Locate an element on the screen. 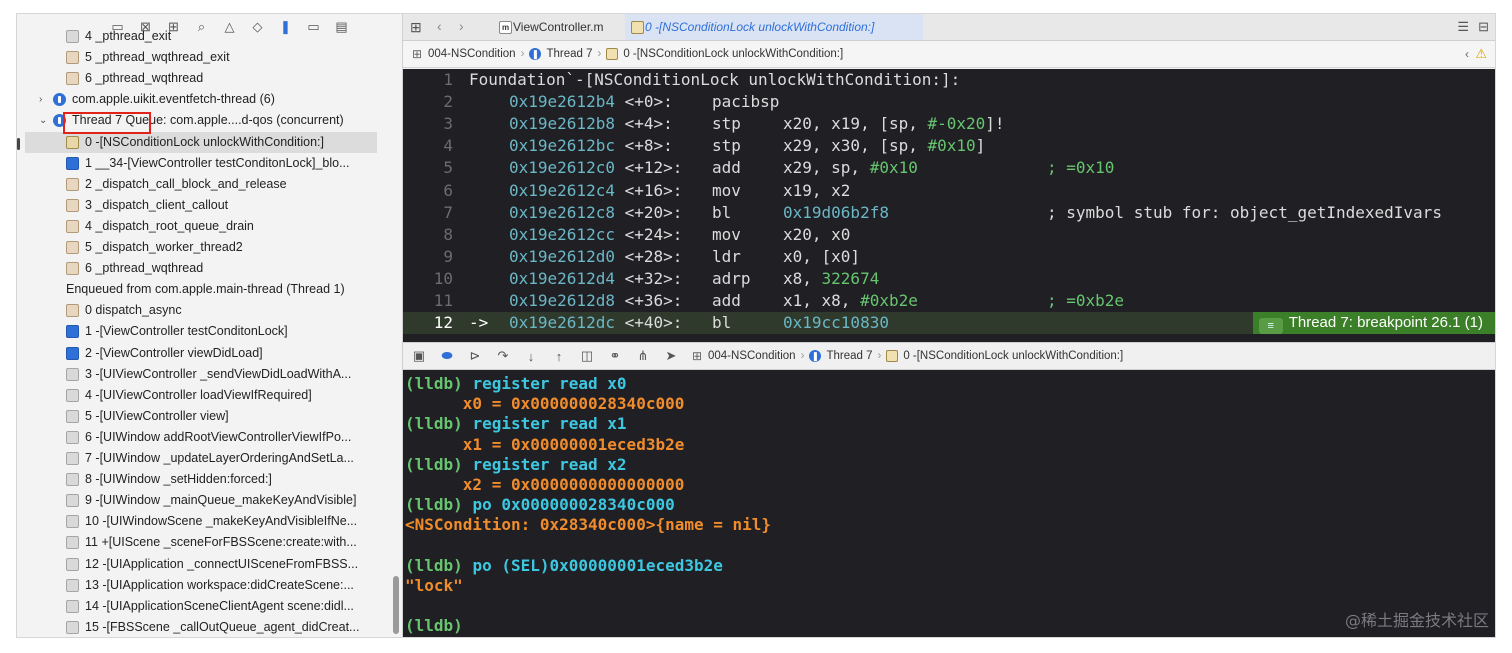  line-number: 4 is located at coordinates (428, 146).